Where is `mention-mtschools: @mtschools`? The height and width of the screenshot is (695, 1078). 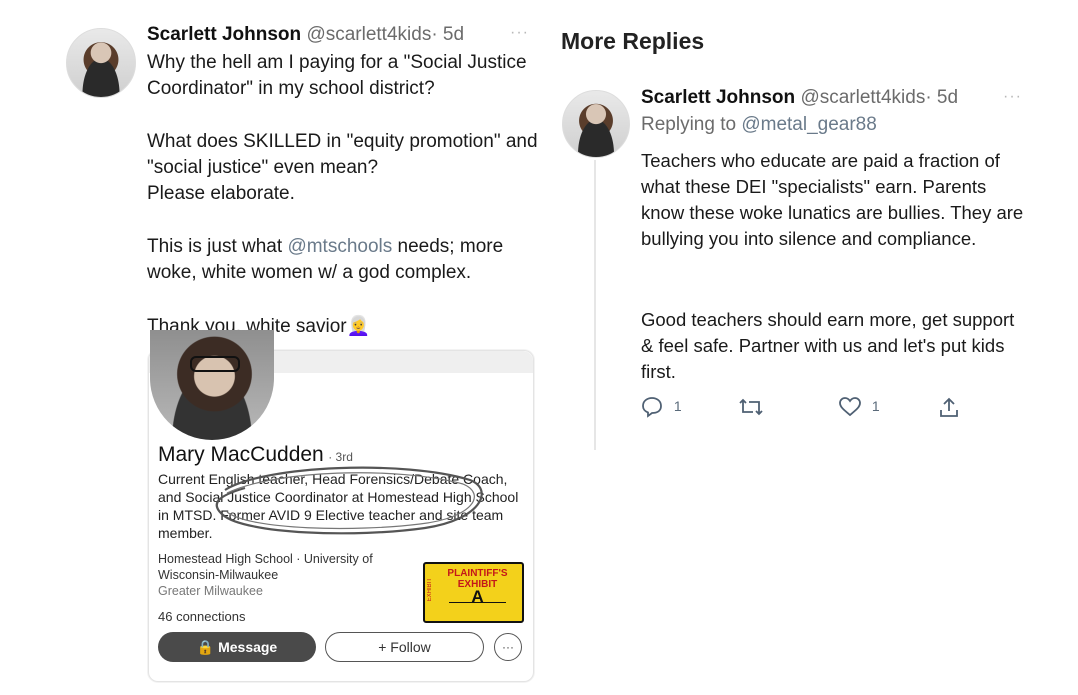 mention-mtschools: @mtschools is located at coordinates (339, 246).